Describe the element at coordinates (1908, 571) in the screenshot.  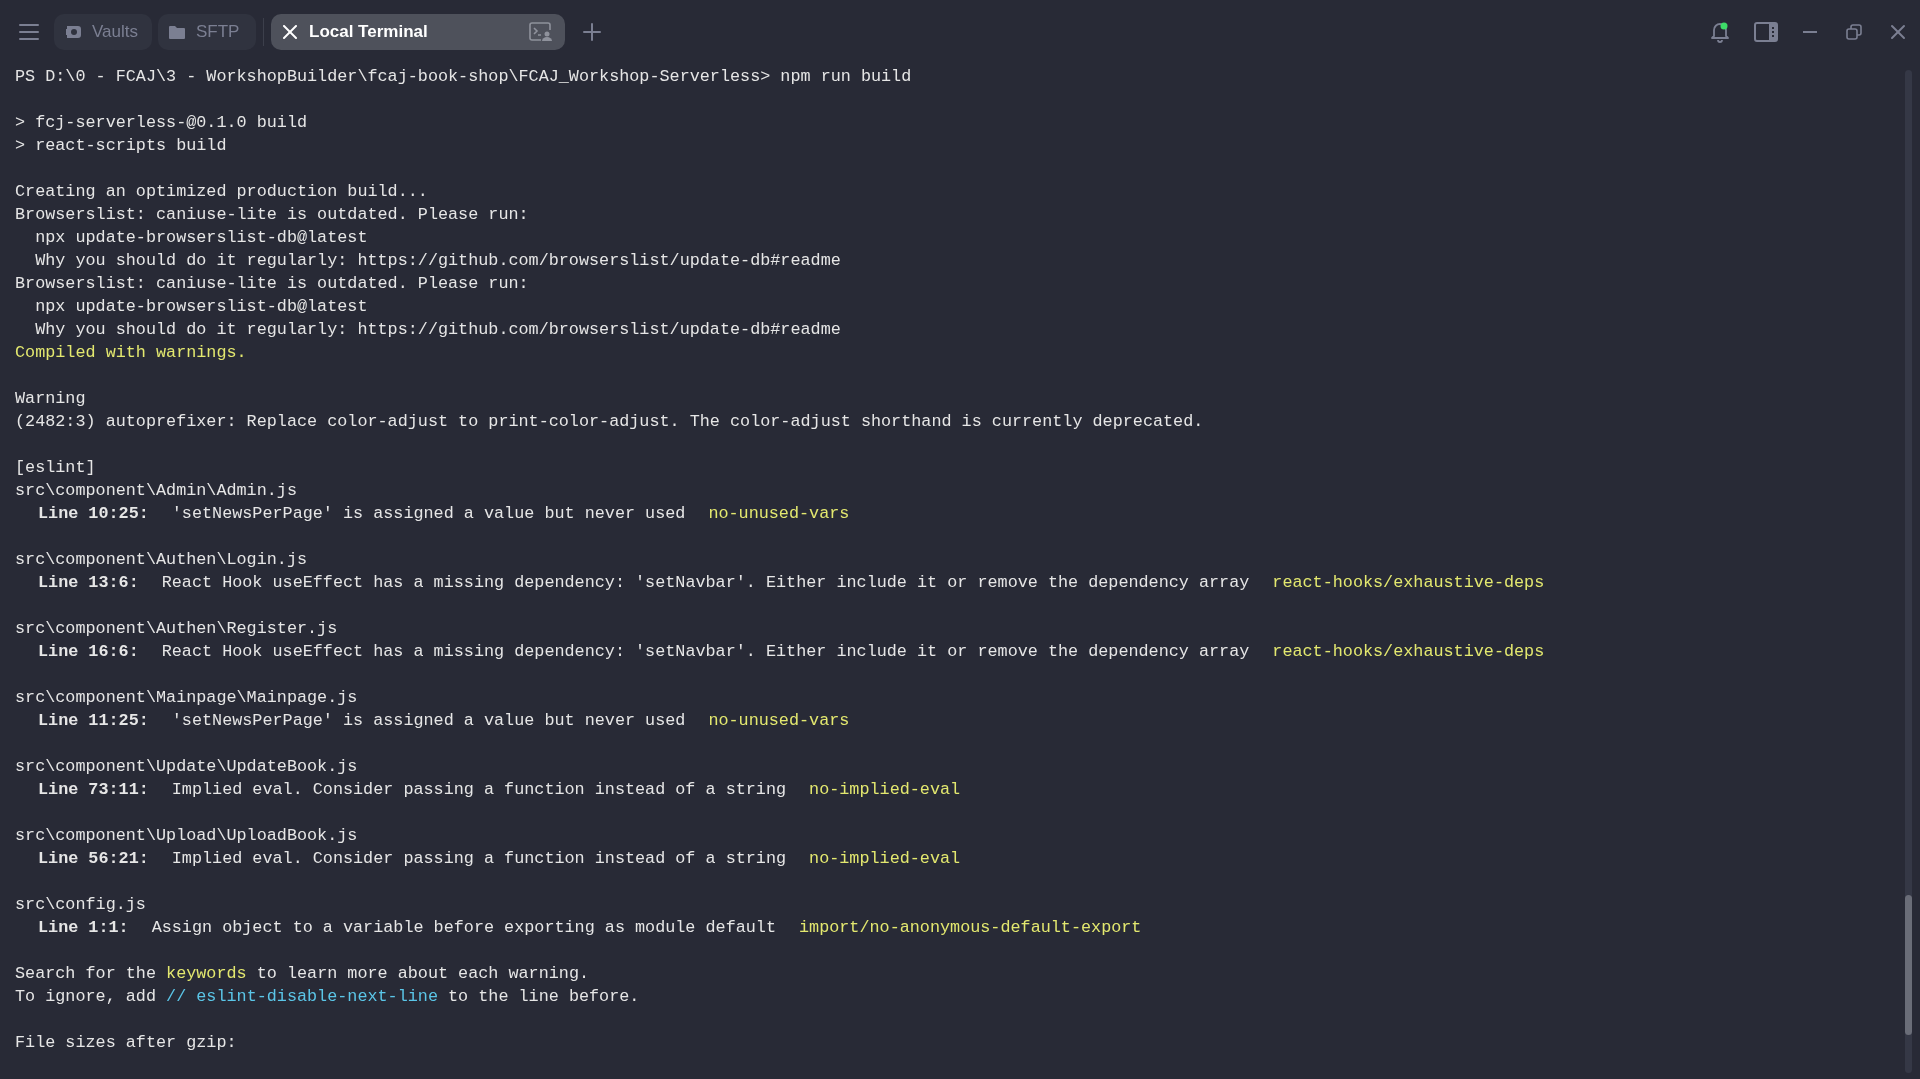
I see `scrollbar-track` at that location.